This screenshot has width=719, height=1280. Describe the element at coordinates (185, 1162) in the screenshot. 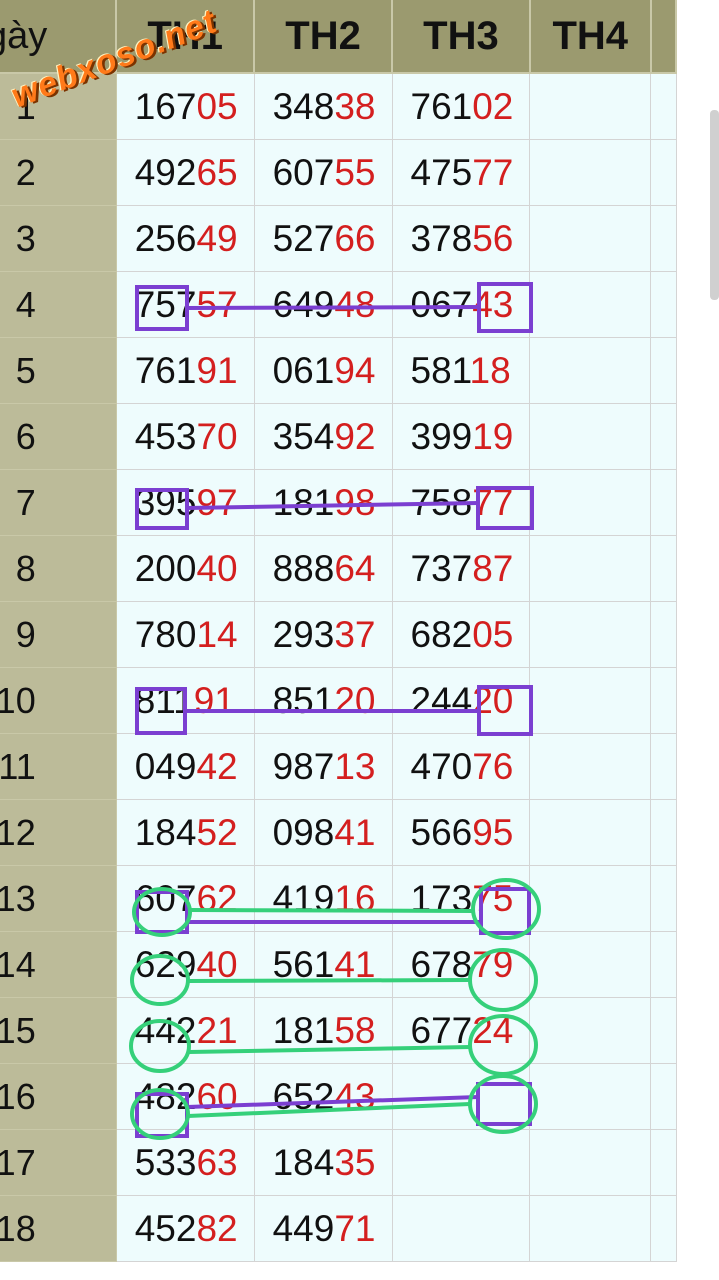

I see `result-cell-th1: 53363` at that location.